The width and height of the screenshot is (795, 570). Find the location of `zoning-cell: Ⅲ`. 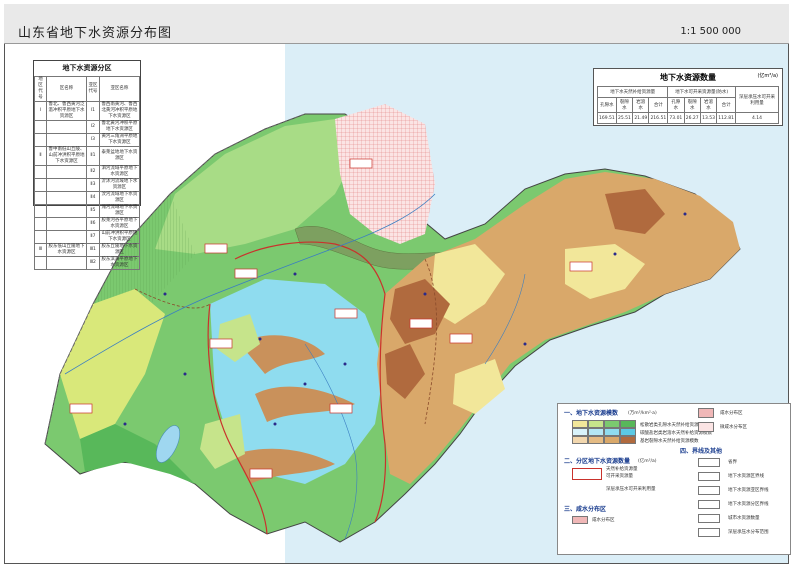

zoning-cell: Ⅲ is located at coordinates (40, 250).